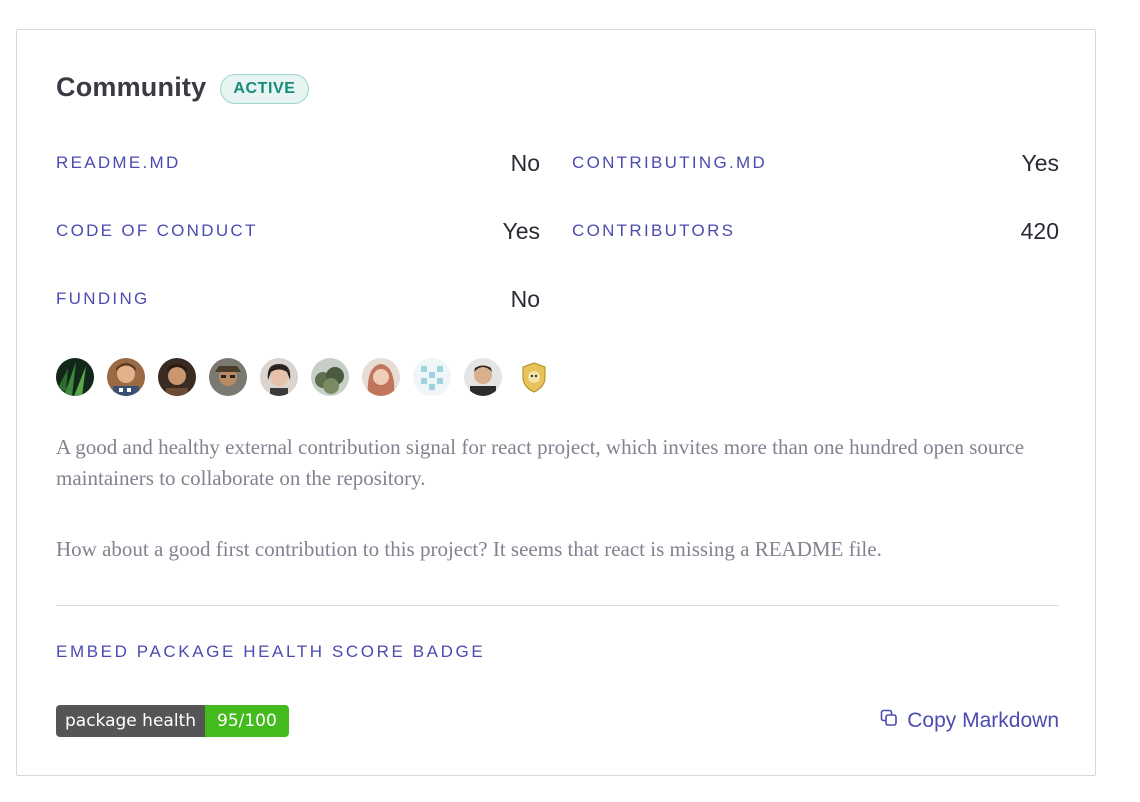 The image size is (1140, 802). I want to click on stat-code-of-conduct: CODE OF CONDUCT Yes, so click(298, 231).